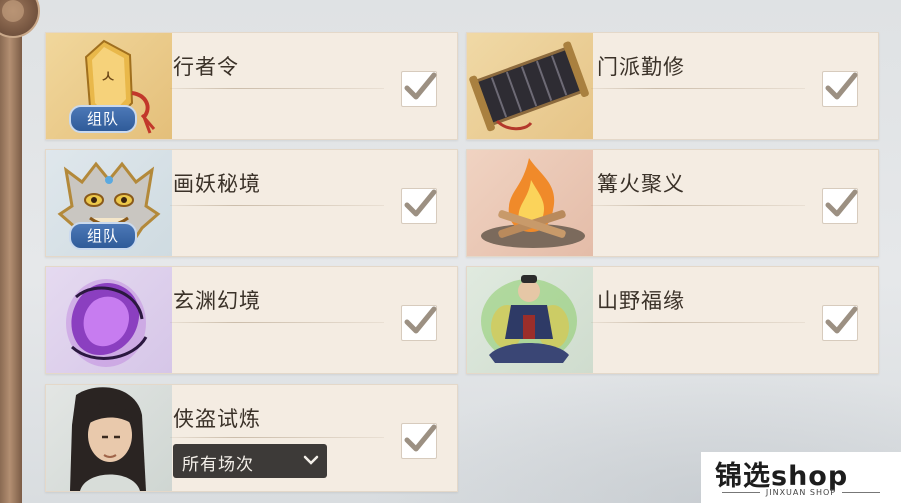 The width and height of the screenshot is (901, 503). Describe the element at coordinates (108, 77) in the screenshot. I see `svg-text: ㅅ` at that location.